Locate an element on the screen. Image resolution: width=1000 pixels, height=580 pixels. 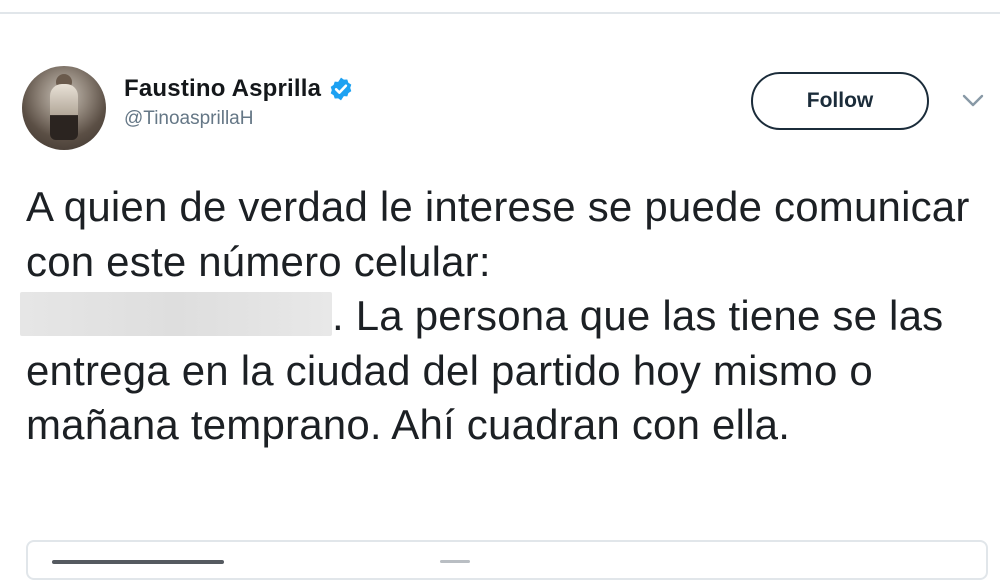
follow-button: Follow is located at coordinates (840, 101).